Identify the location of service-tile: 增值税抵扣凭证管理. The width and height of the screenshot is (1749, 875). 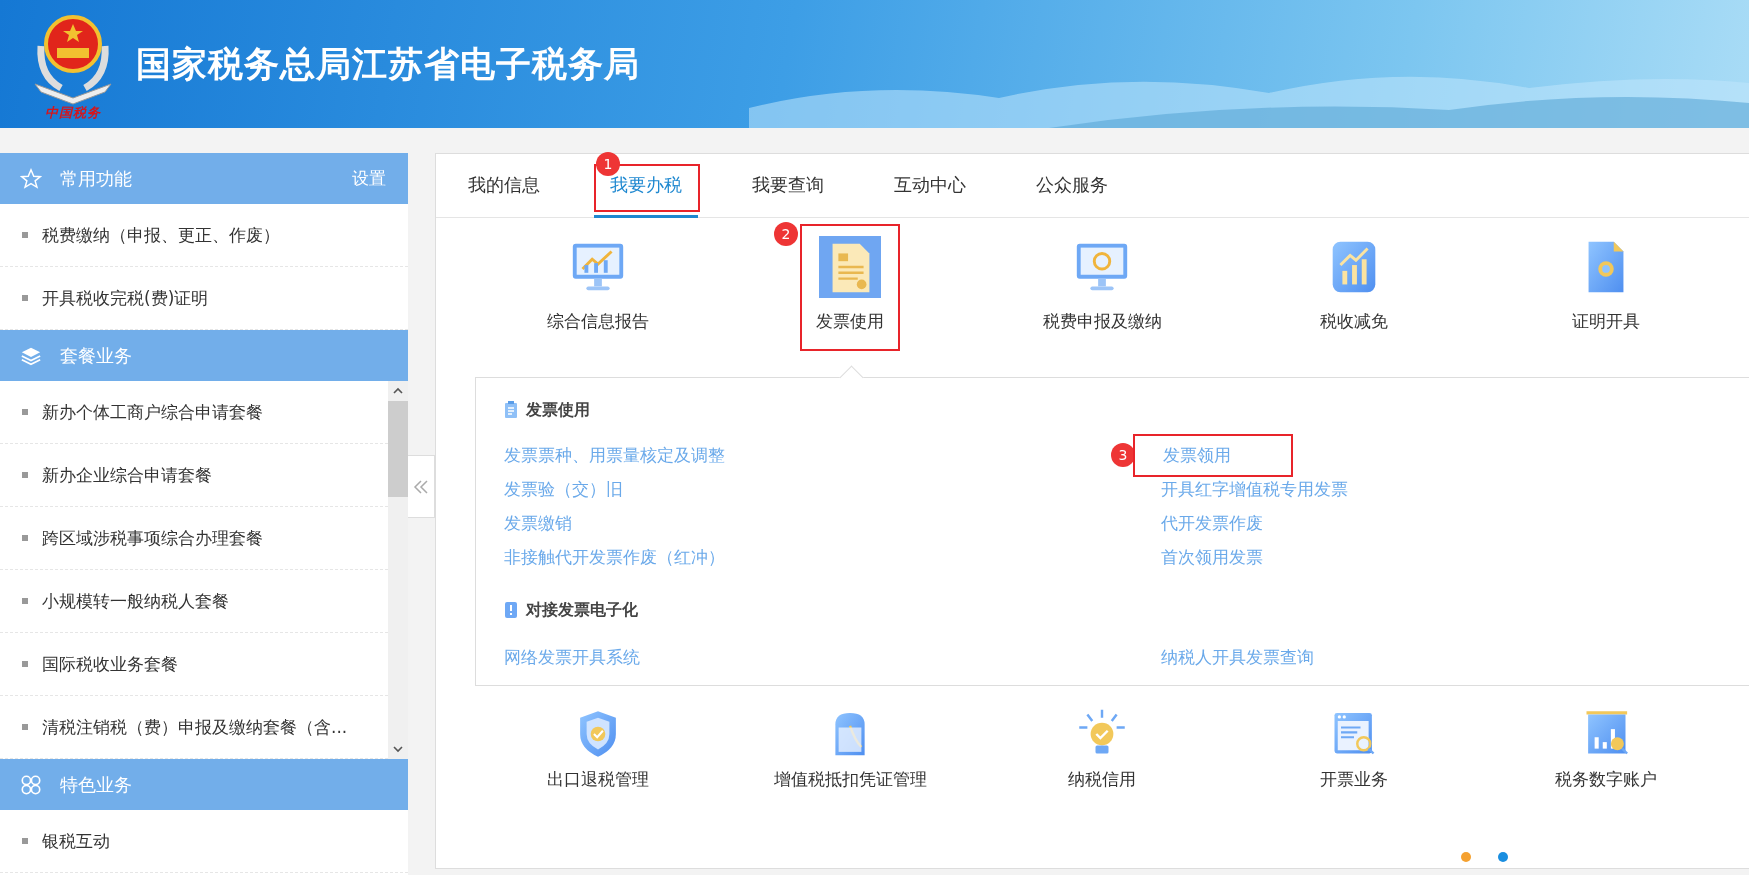
(850, 749).